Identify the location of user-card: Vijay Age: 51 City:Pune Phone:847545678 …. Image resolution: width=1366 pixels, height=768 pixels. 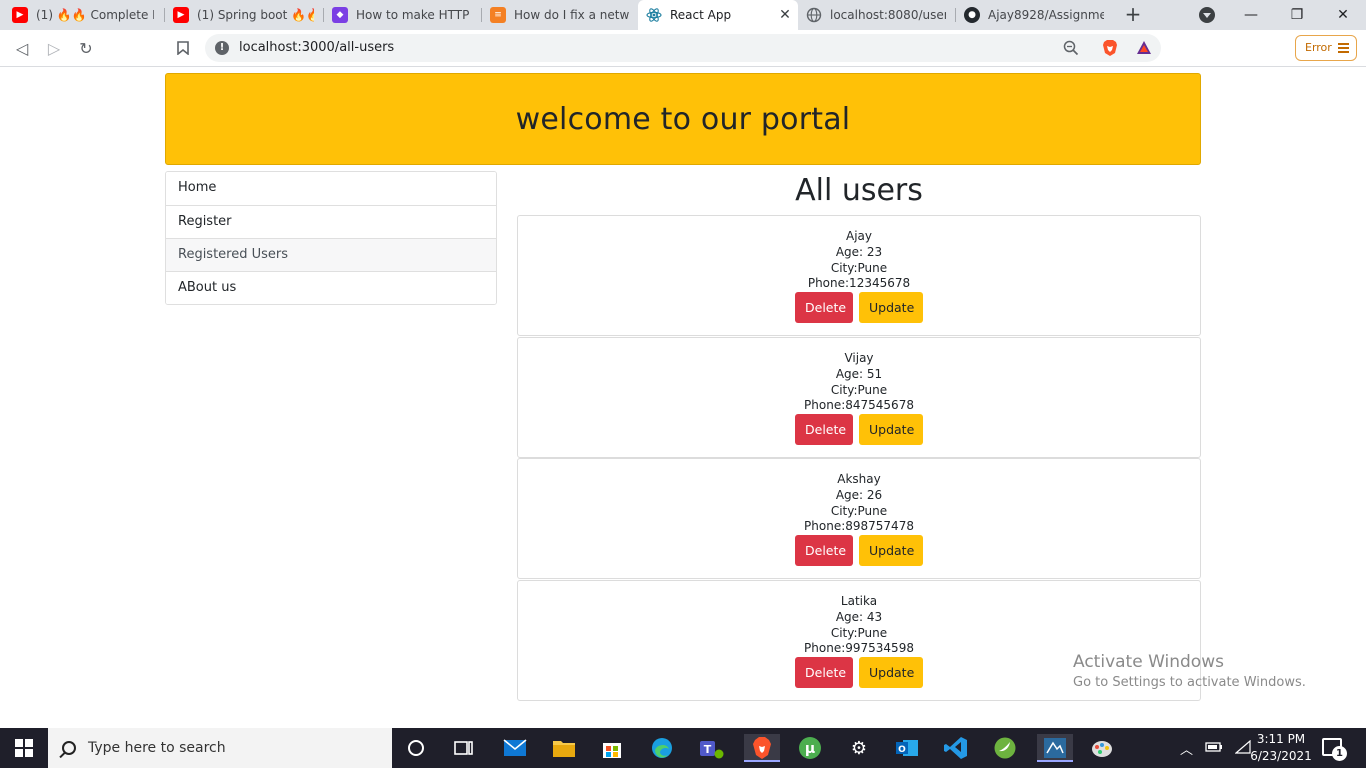
(859, 397).